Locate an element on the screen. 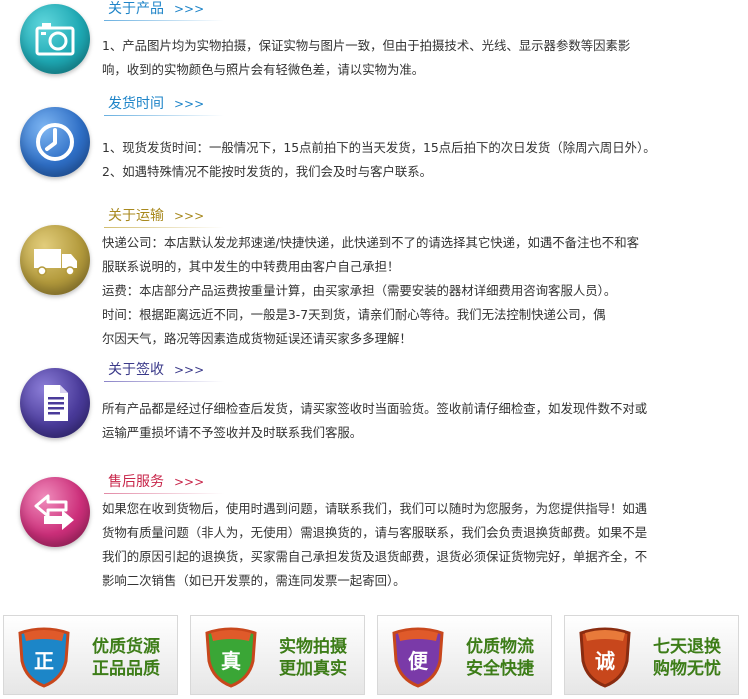  badge-text: 七天退换 购物无忧 is located at coordinates (687, 658).